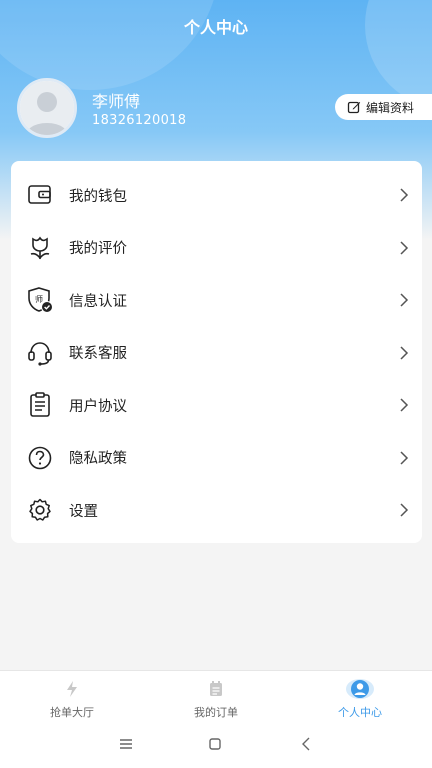  What do you see at coordinates (139, 120) in the screenshot?
I see `user-phone: 18326120018` at bounding box center [139, 120].